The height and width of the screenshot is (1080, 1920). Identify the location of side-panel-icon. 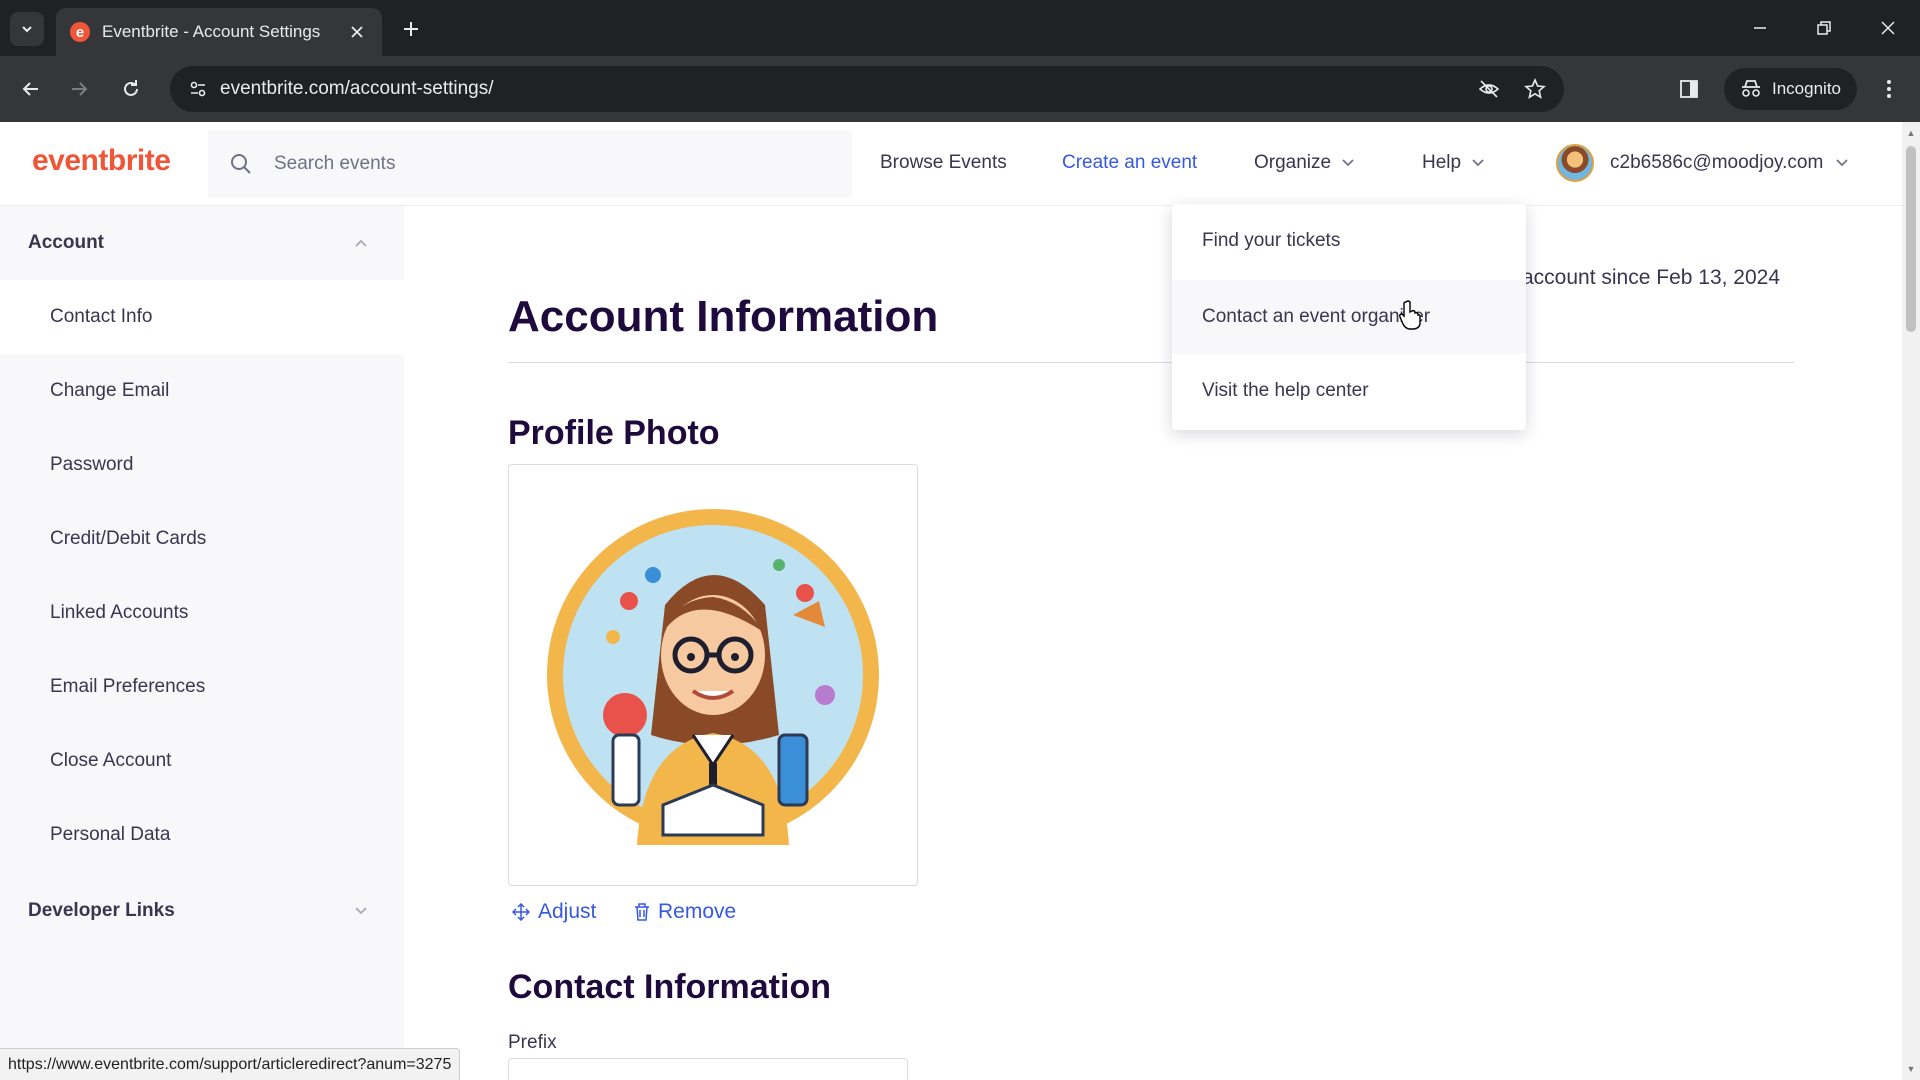
(1689, 89).